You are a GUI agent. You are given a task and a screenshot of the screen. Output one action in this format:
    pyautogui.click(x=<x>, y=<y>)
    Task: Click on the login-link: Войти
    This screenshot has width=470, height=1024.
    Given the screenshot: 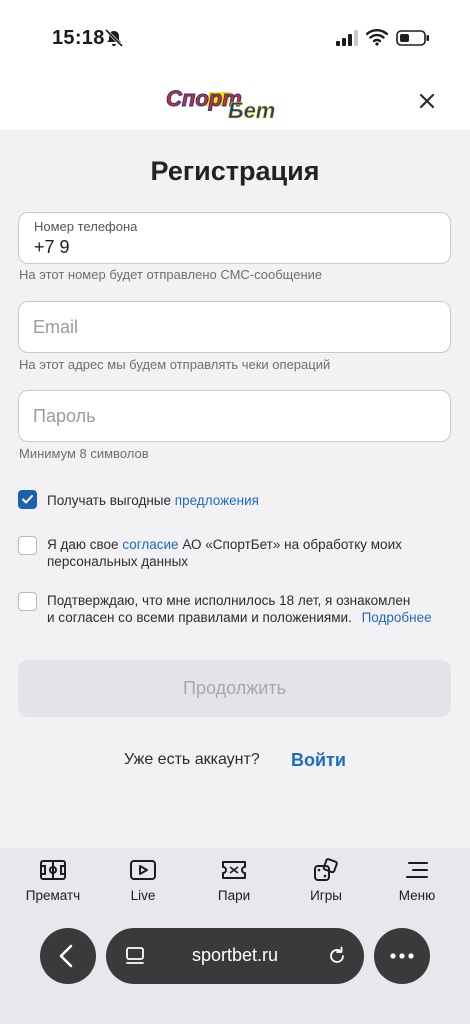 What is the action you would take?
    pyautogui.click(x=318, y=760)
    